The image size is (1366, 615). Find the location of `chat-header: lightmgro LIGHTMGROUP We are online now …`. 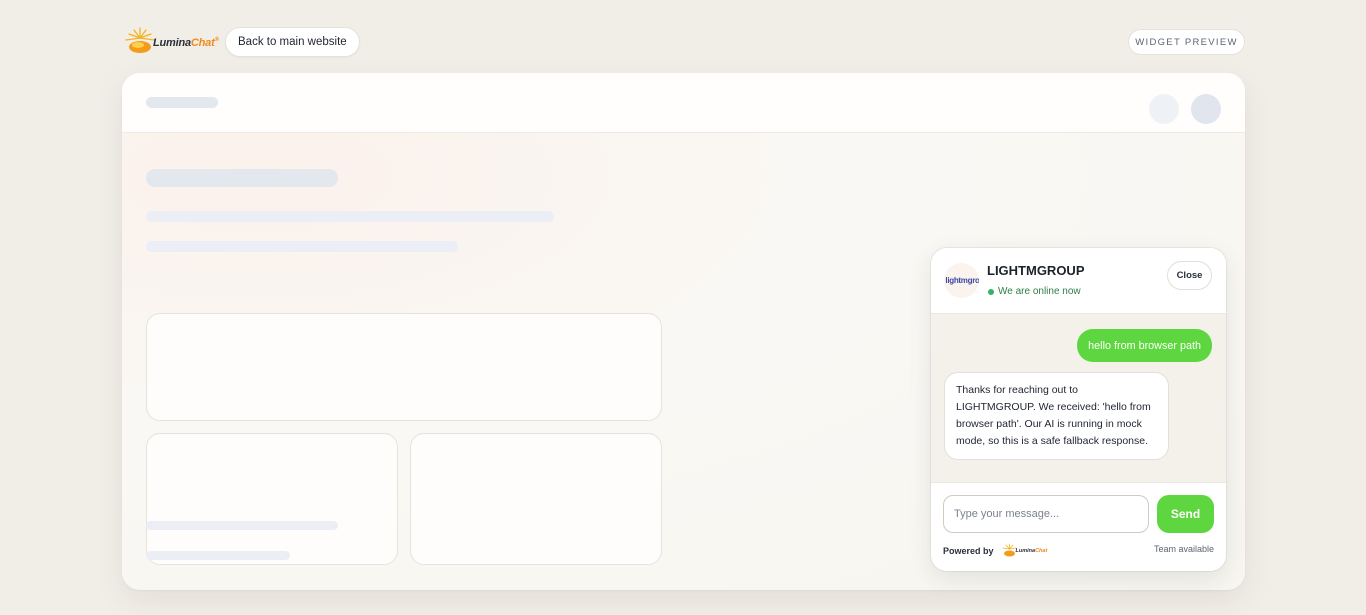

chat-header: lightmgro LIGHTMGROUP We are online now … is located at coordinates (1078, 281).